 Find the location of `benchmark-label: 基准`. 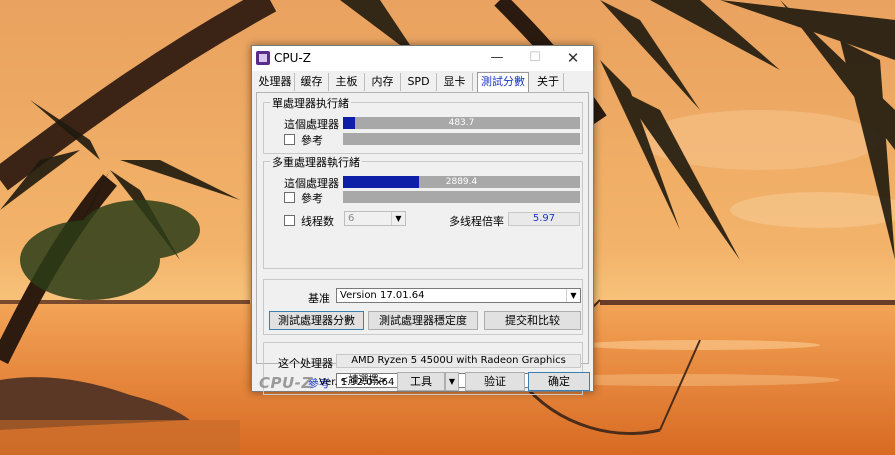

benchmark-label: 基准 is located at coordinates (319, 298).